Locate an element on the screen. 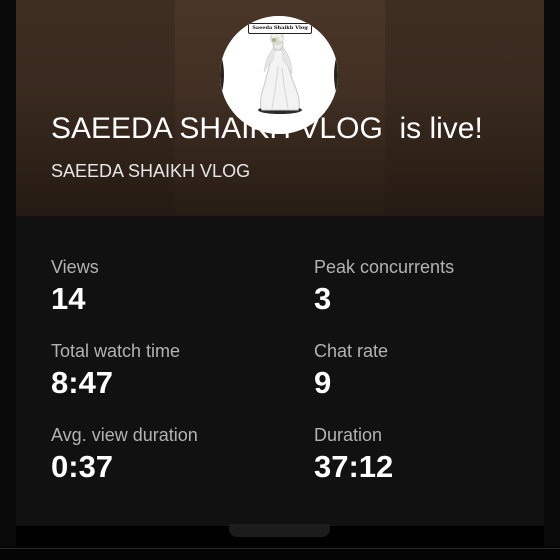 Image resolution: width=560 pixels, height=560 pixels. home-indicator-tab is located at coordinates (279, 530).